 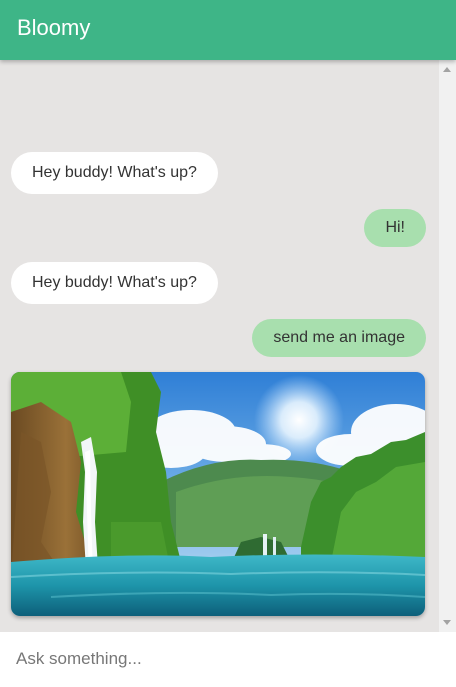 I want to click on scroll-up-arrow-icon, so click(x=447, y=69).